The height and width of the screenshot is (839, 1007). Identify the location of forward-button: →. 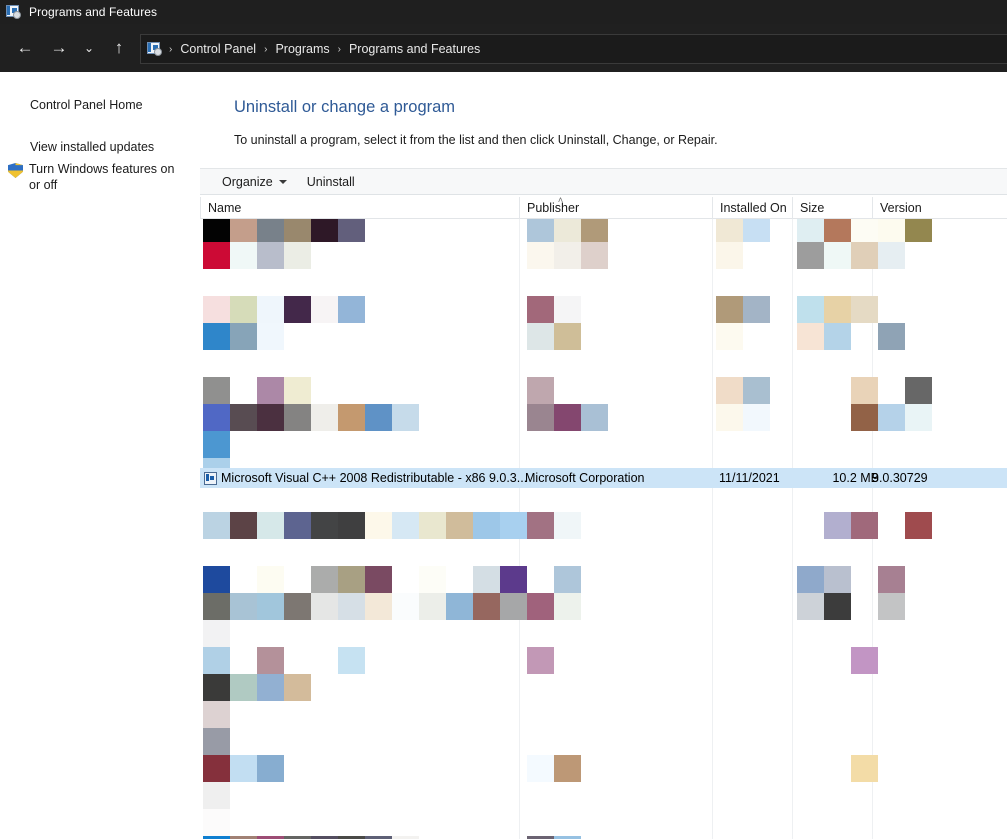
(59, 48).